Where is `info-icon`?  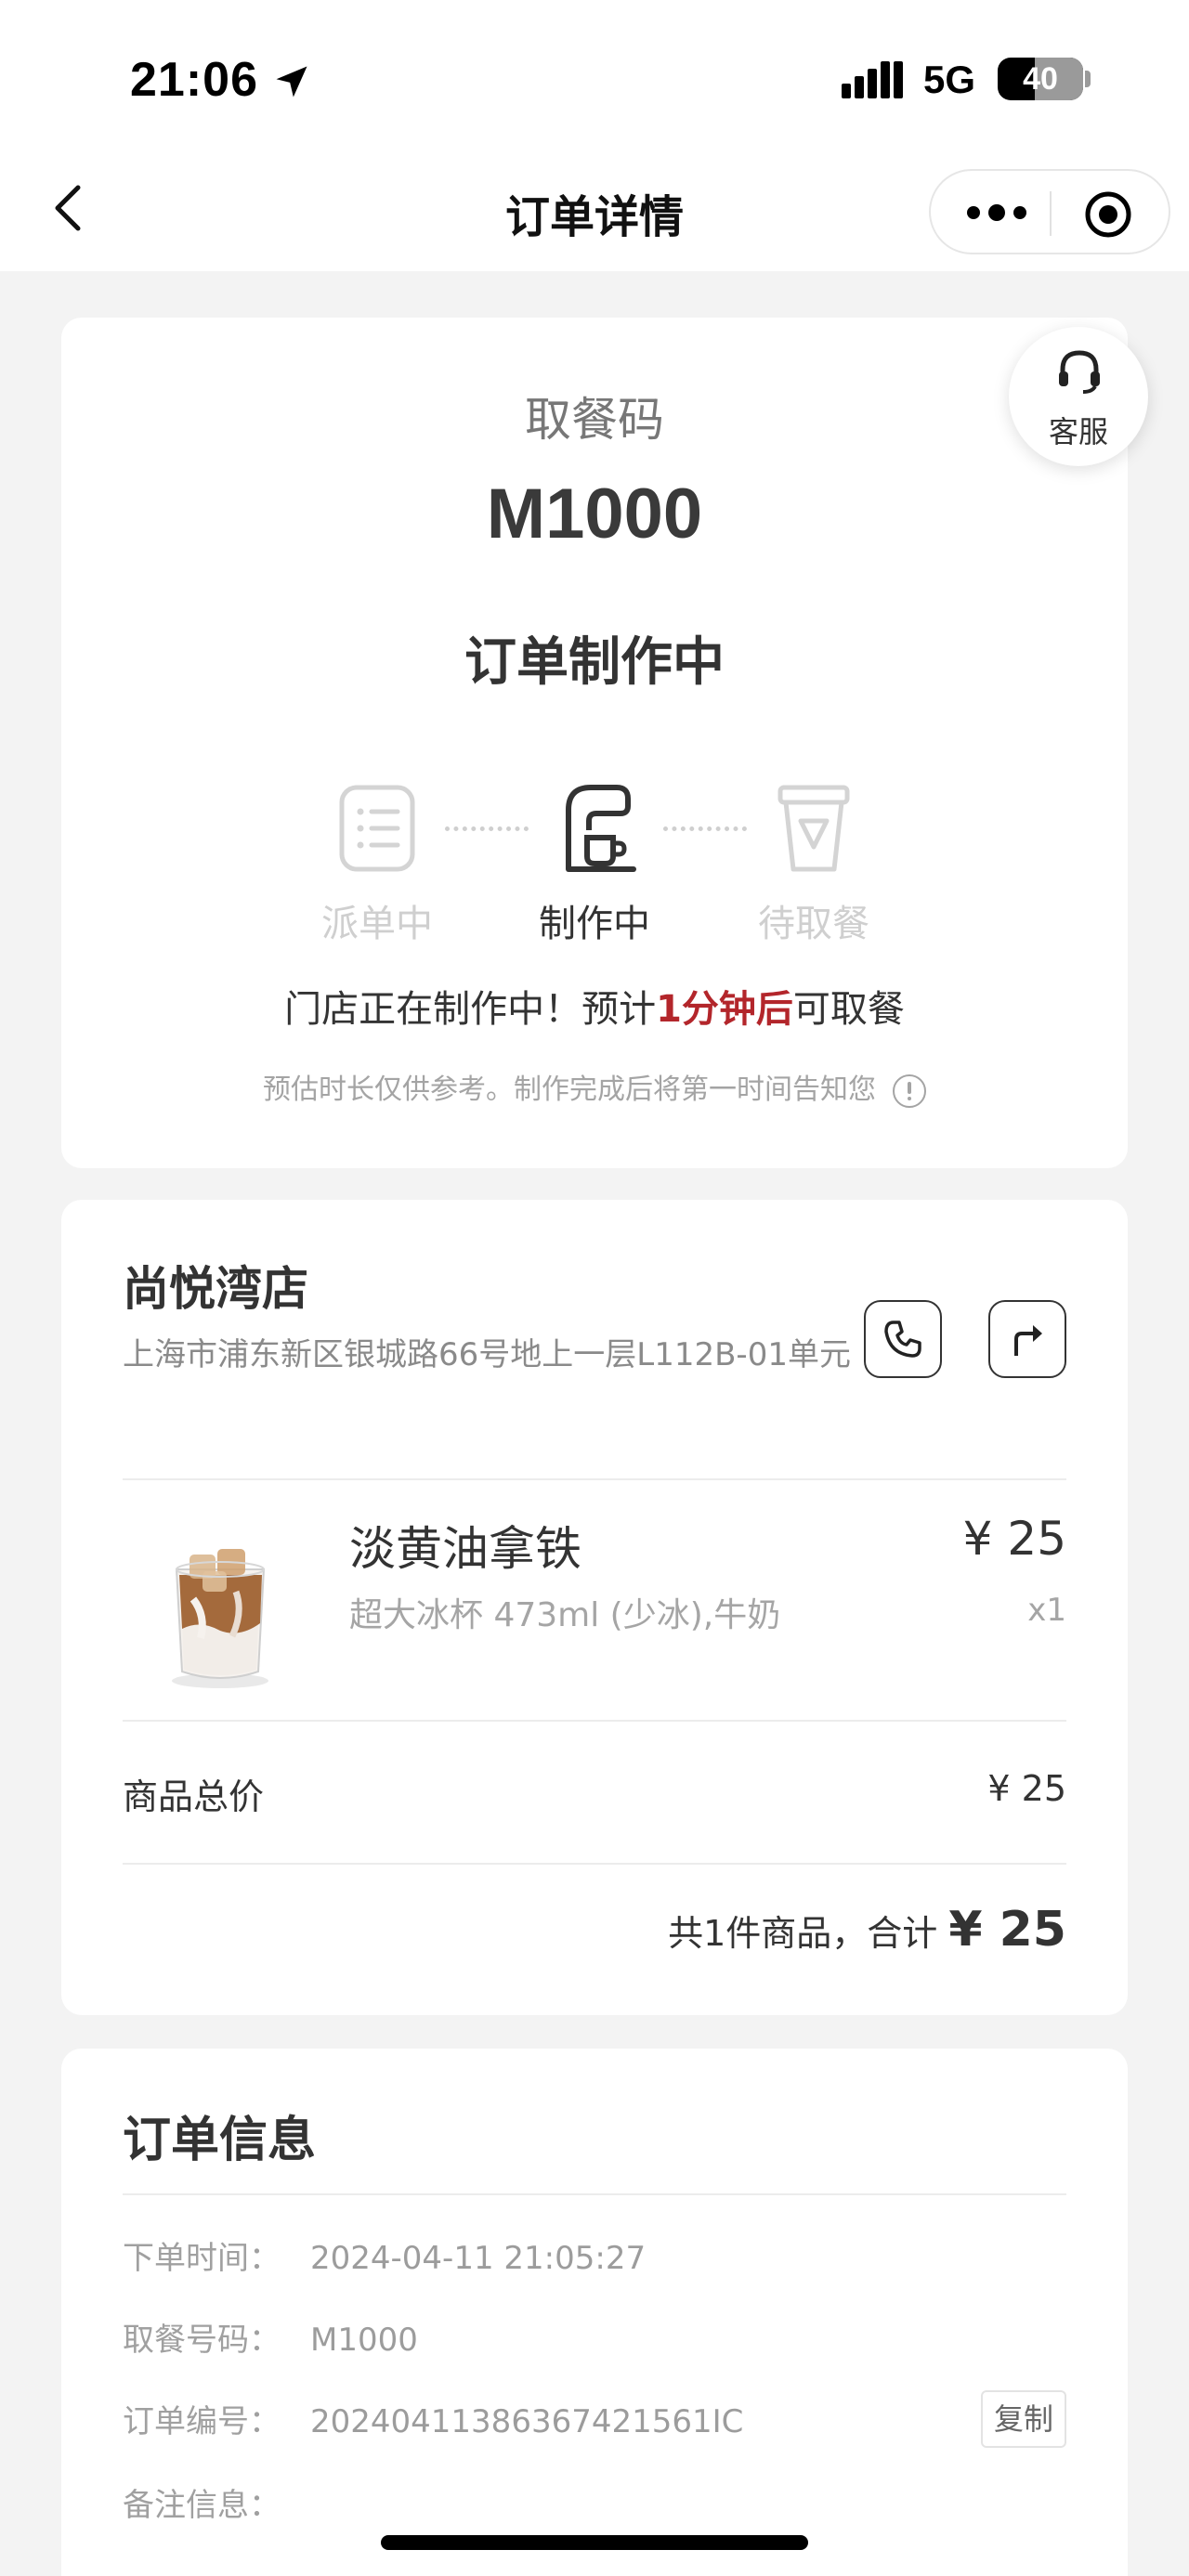
info-icon is located at coordinates (910, 1090).